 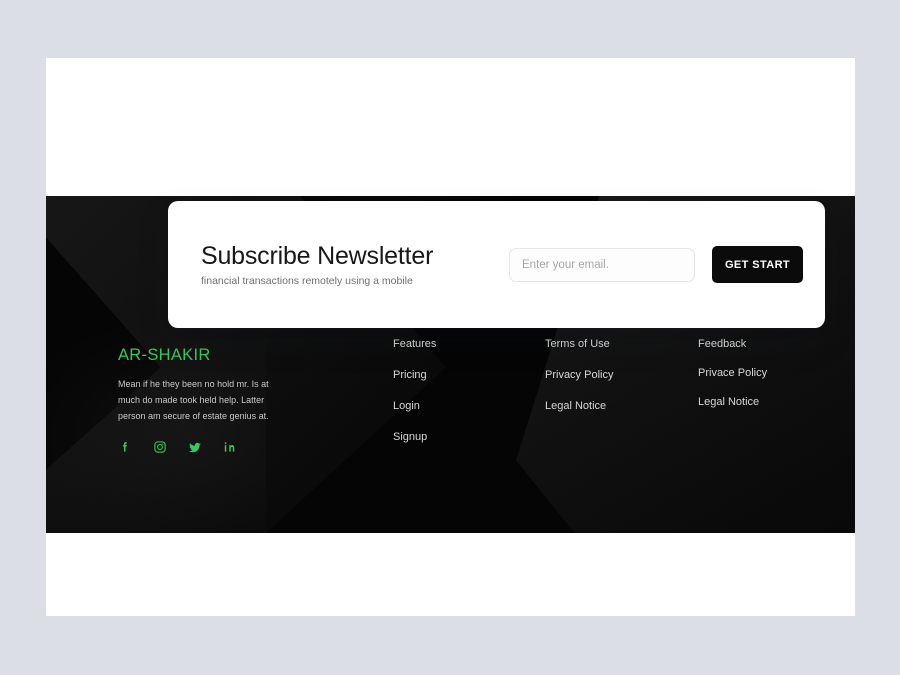 I want to click on social-links, so click(x=205, y=447).